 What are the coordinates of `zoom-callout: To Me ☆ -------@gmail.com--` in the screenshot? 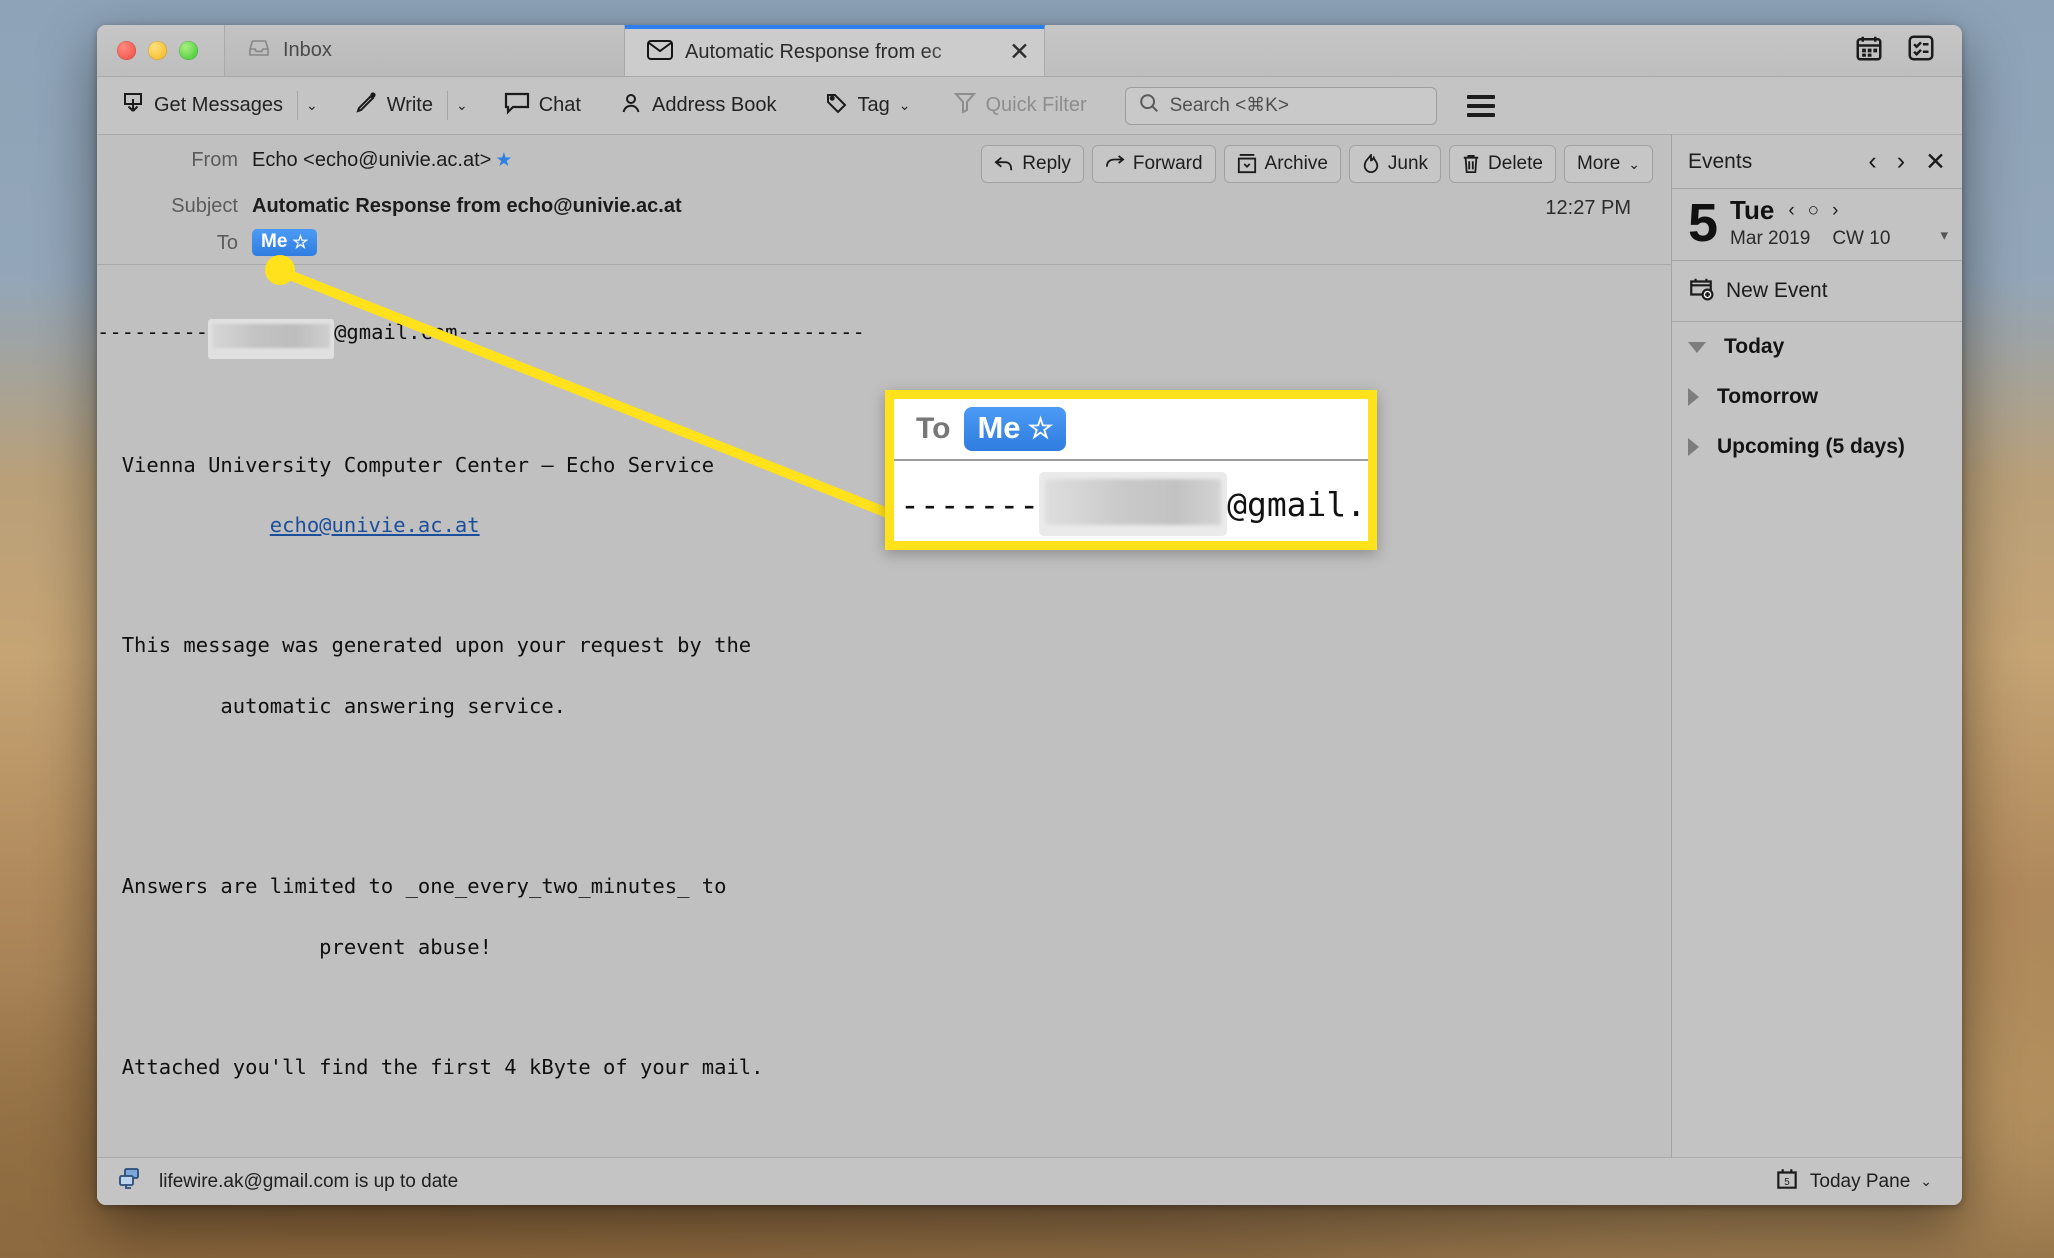 It's located at (1131, 470).